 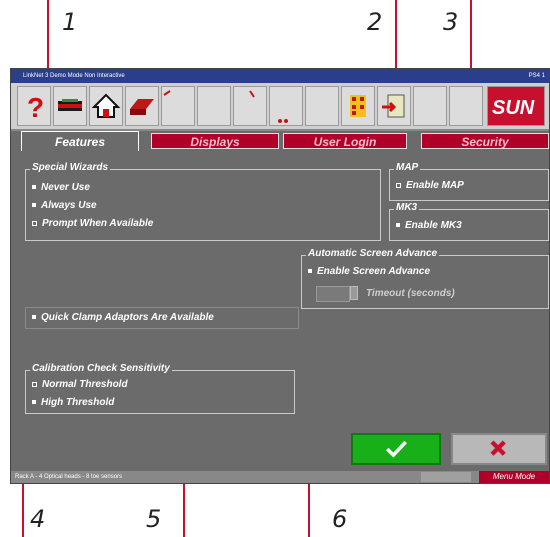 I want to click on callout-2: 2, so click(x=375, y=22).